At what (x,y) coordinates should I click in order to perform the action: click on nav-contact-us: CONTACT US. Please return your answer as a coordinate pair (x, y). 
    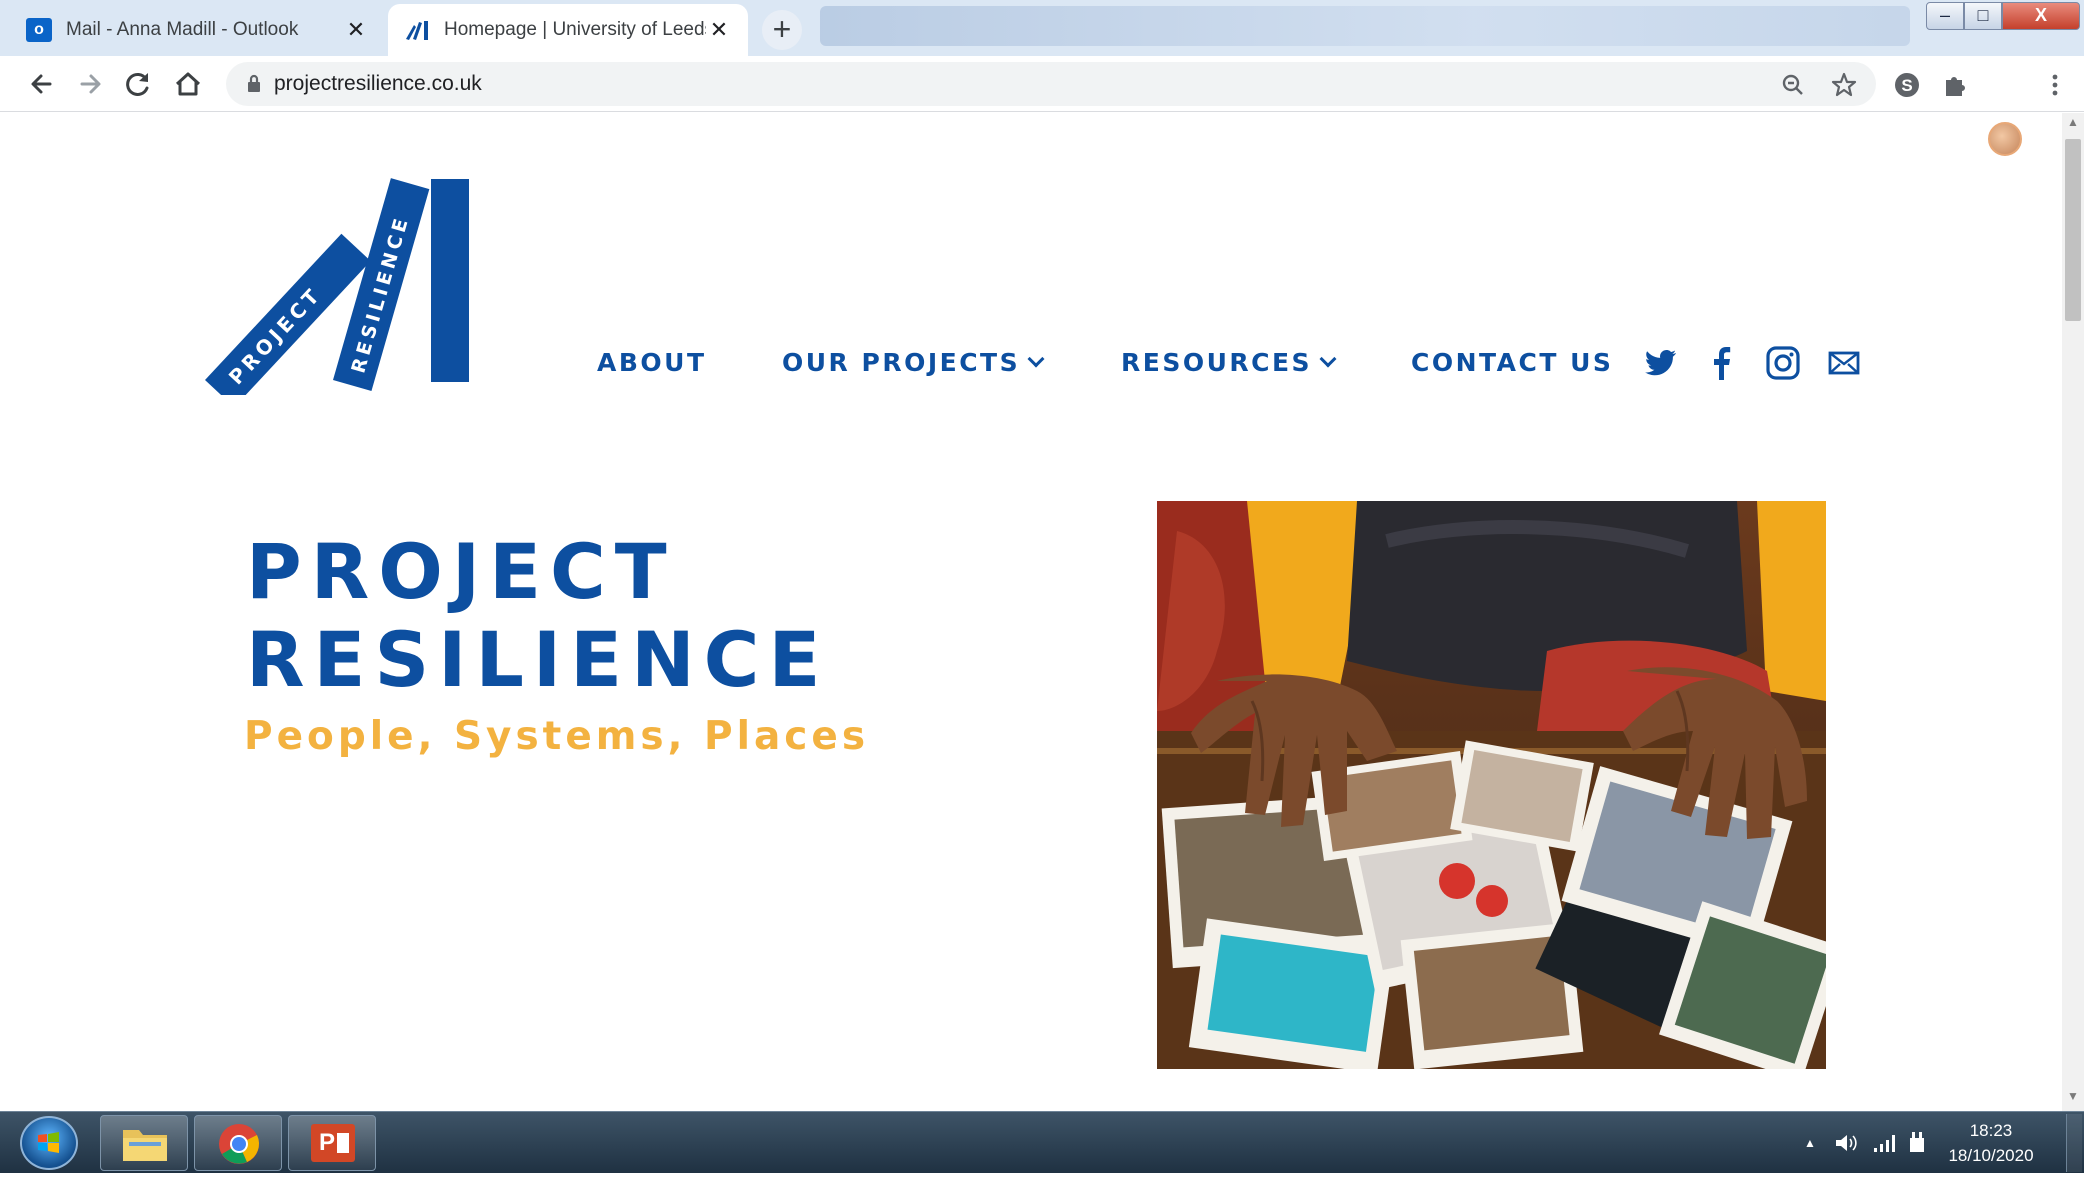
    Looking at the image, I should click on (1512, 362).